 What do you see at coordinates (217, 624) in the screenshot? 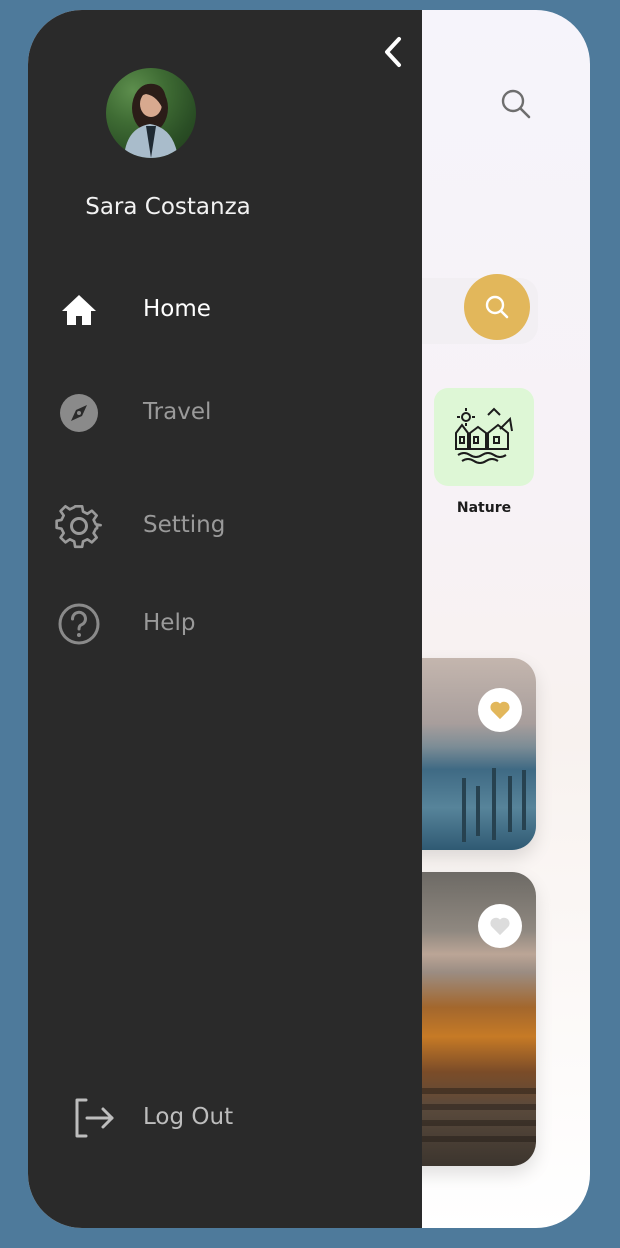
I see `nav-item-help: Help` at bounding box center [217, 624].